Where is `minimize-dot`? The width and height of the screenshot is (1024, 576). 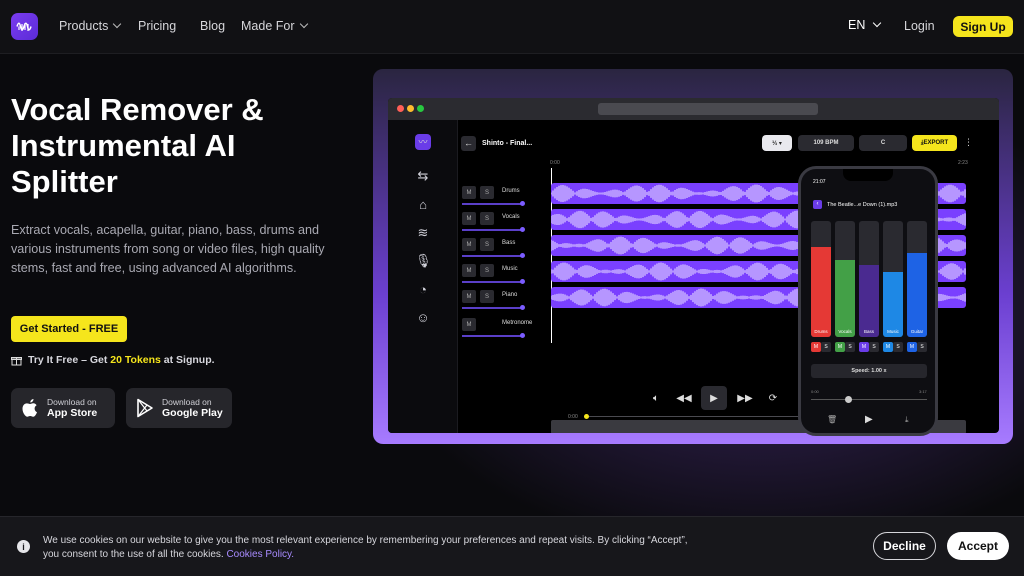 minimize-dot is located at coordinates (410, 108).